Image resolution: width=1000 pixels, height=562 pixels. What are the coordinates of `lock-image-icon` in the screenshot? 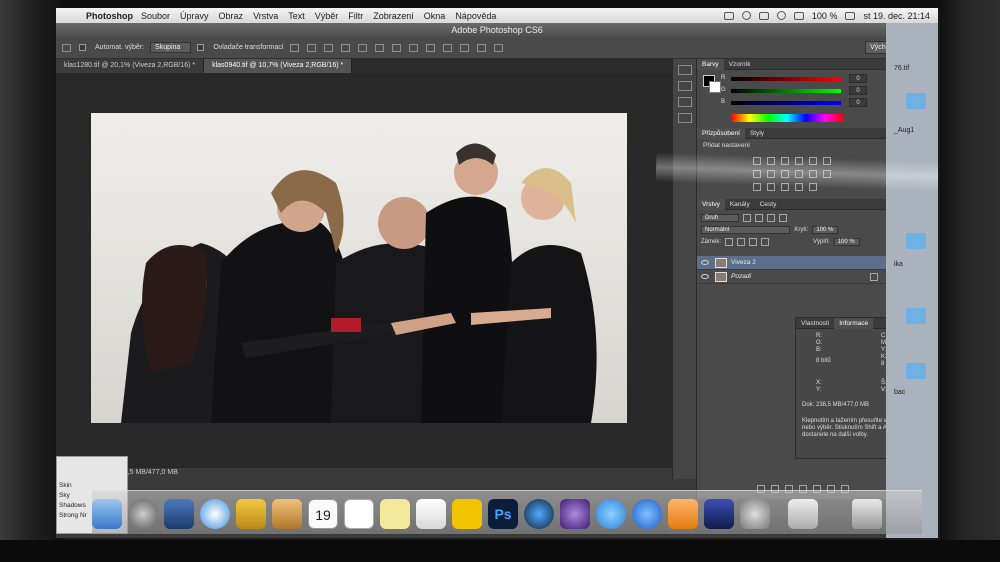 It's located at (741, 242).